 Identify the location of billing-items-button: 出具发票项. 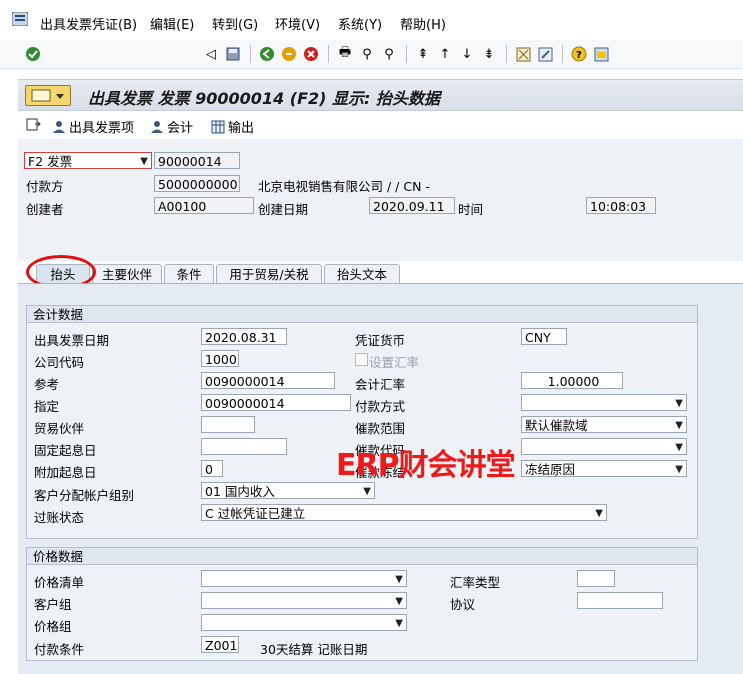
(93, 126).